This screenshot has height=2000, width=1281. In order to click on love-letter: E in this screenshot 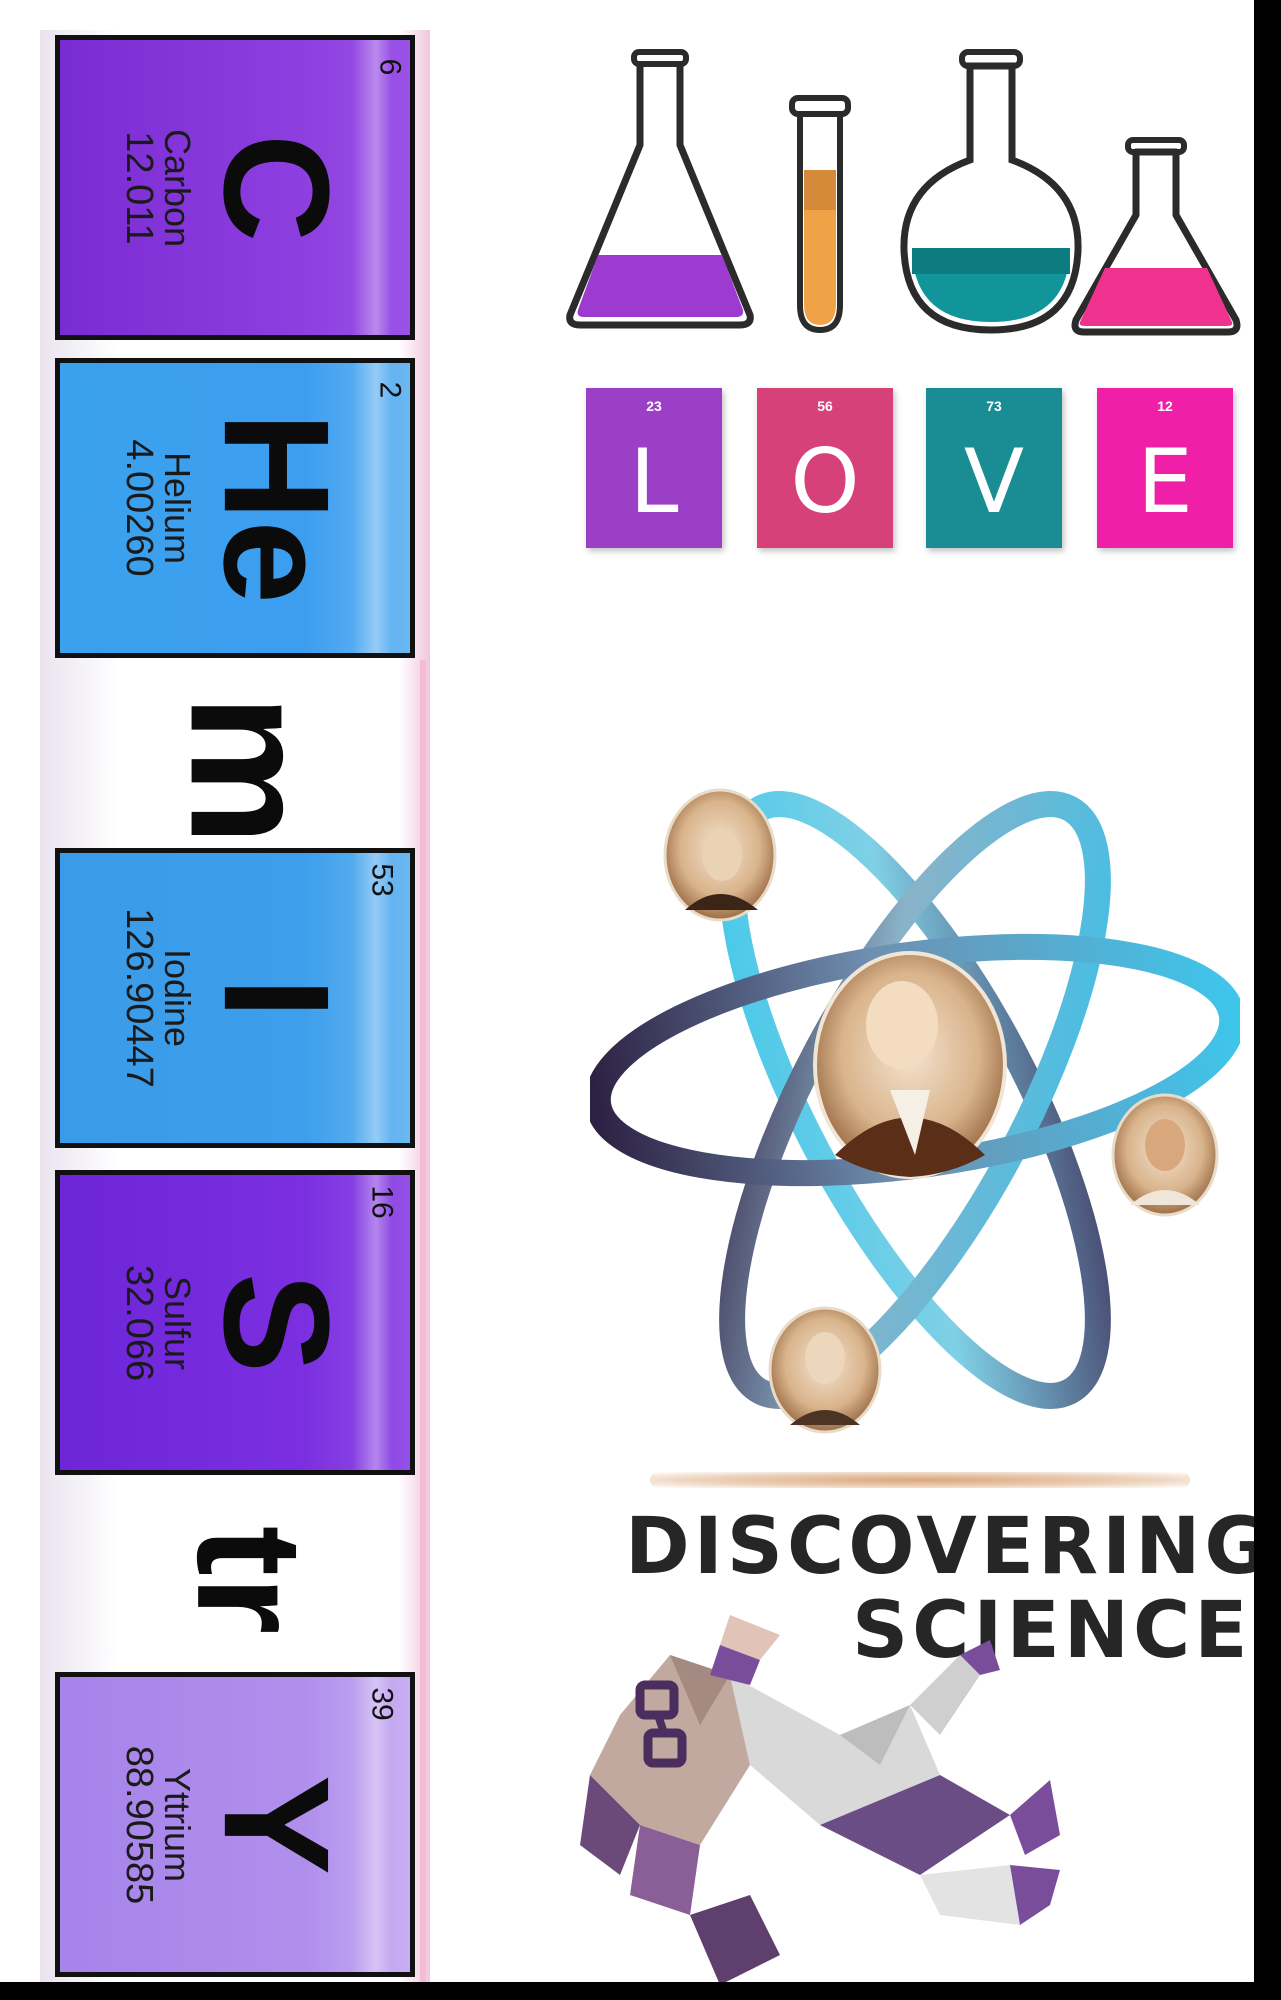, I will do `click(1165, 481)`.